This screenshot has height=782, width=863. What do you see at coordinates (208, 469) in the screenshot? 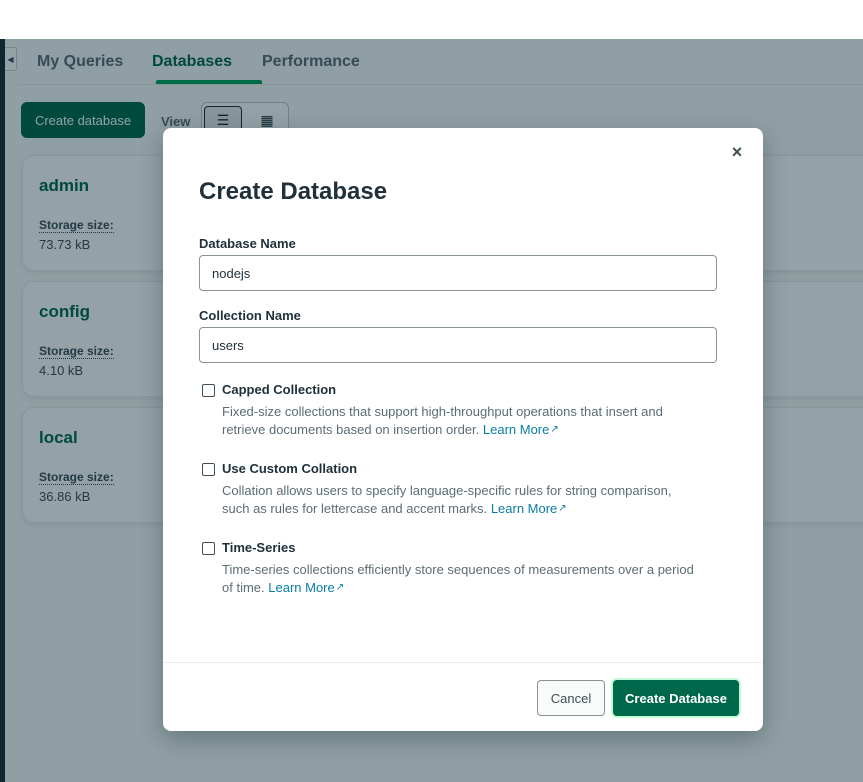
I see `custom-collation-checkbox` at bounding box center [208, 469].